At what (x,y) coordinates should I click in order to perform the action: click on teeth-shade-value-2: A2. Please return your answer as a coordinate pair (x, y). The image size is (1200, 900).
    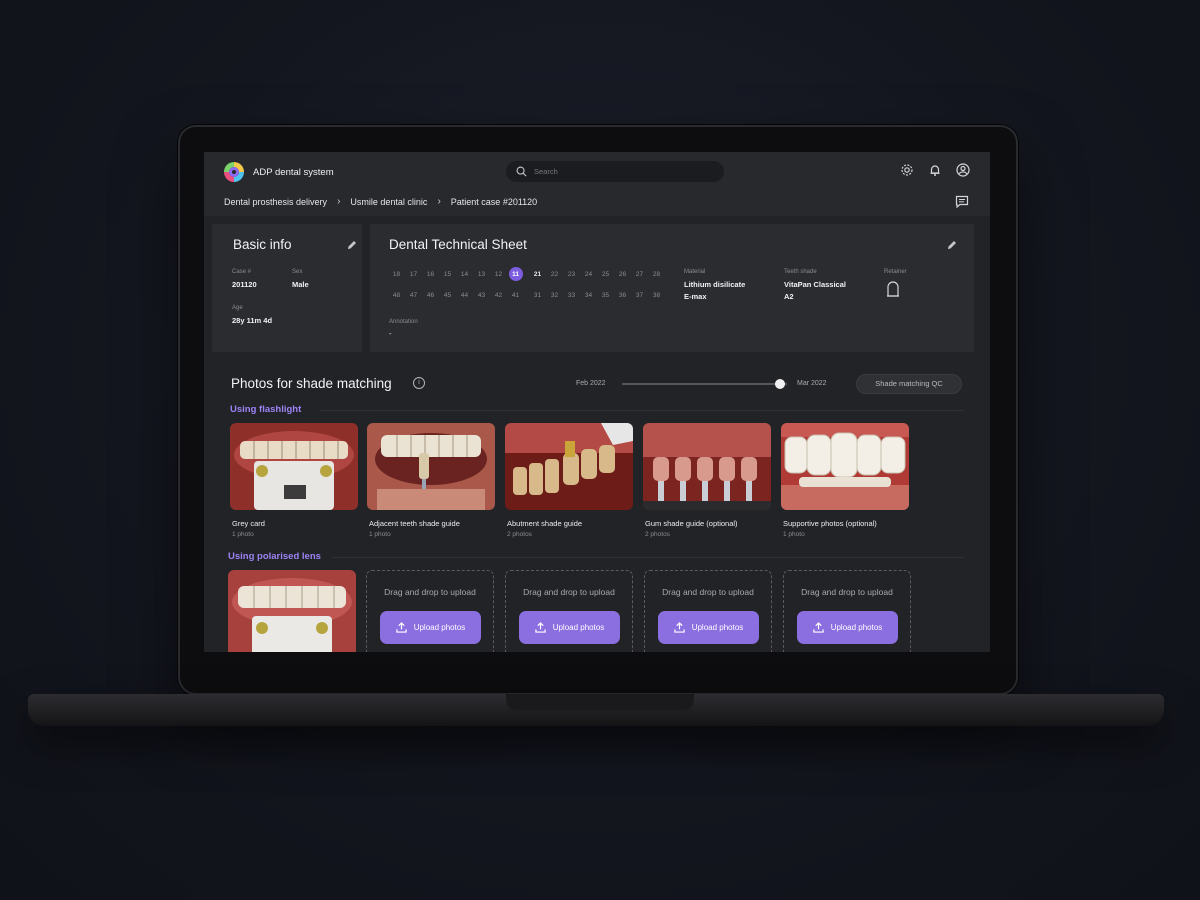
    Looking at the image, I should click on (789, 296).